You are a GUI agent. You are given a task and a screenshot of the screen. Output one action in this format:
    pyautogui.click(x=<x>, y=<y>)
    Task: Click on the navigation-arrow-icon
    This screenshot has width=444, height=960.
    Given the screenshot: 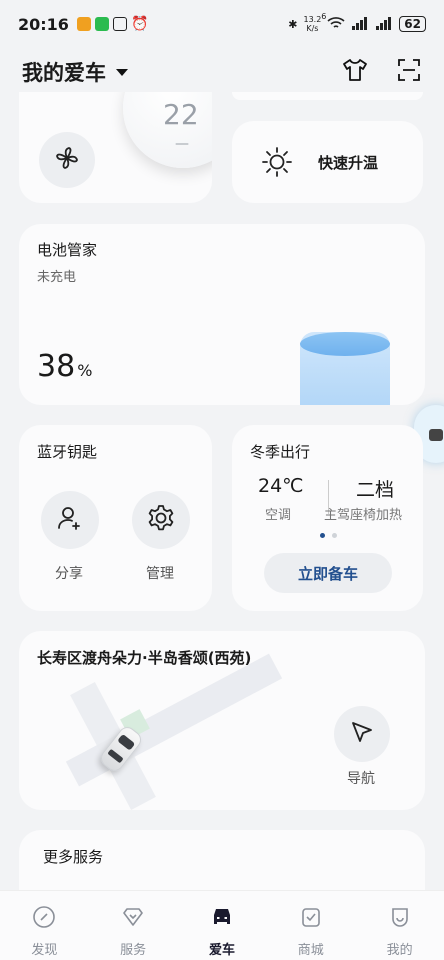 What is the action you would take?
    pyautogui.click(x=362, y=734)
    